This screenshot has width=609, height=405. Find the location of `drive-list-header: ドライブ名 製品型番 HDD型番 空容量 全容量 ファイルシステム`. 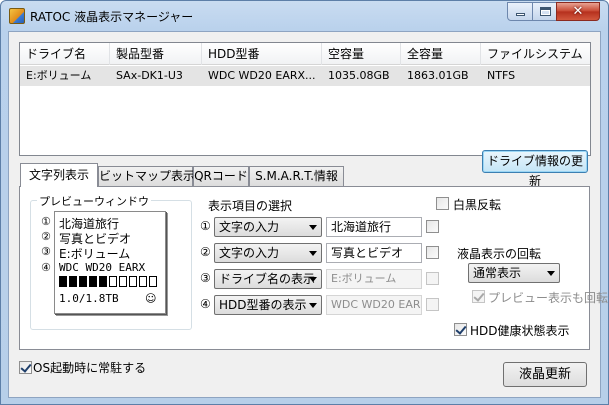

drive-list-header: ドライブ名 製品型番 HDD型番 空容量 全容量 ファイルシステム is located at coordinates (305, 54).